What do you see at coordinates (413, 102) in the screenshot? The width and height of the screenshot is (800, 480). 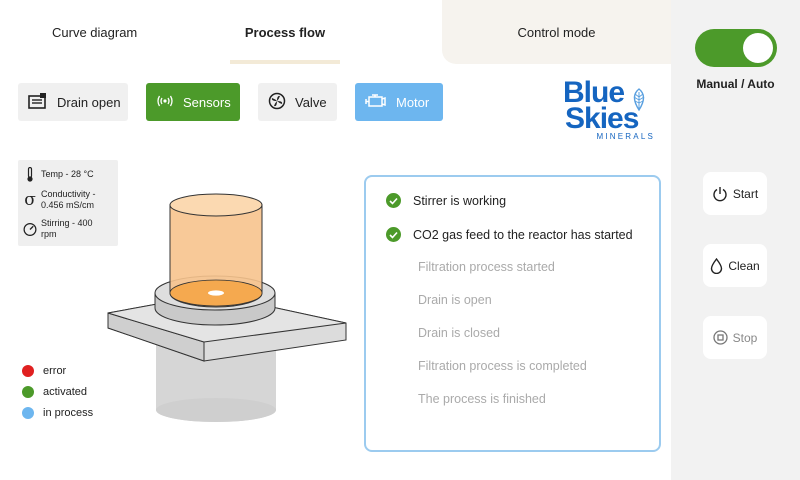 I see `motor-label: Motor` at bounding box center [413, 102].